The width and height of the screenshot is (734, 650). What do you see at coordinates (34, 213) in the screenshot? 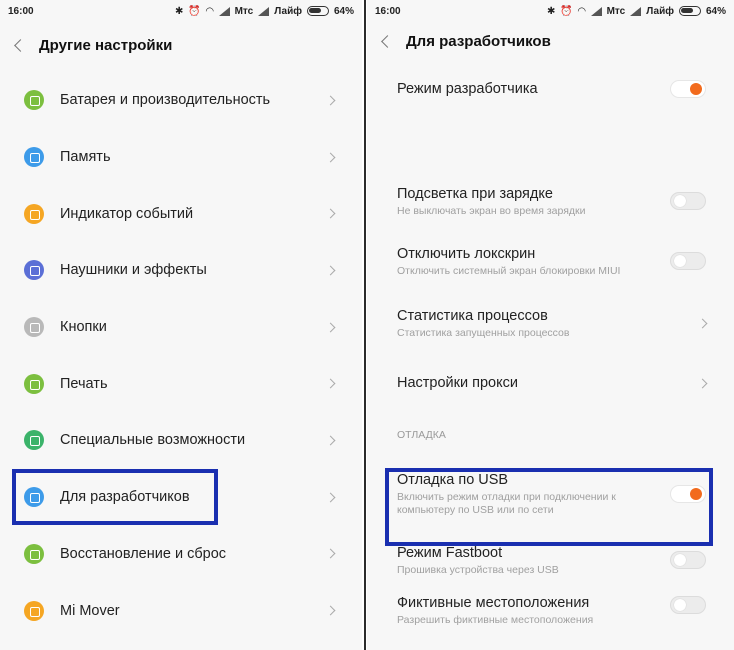
I see `notification-light-icon` at bounding box center [34, 213].